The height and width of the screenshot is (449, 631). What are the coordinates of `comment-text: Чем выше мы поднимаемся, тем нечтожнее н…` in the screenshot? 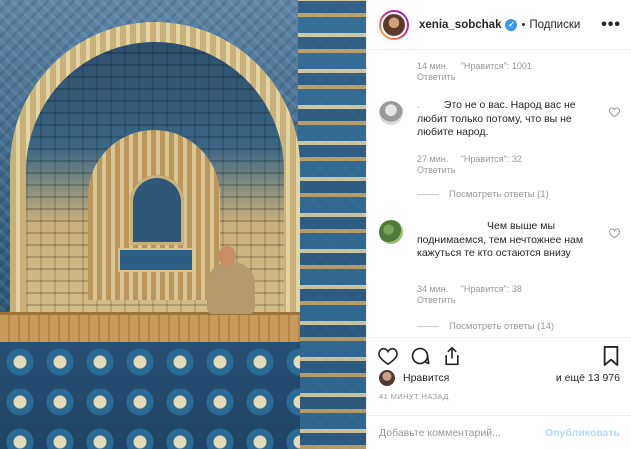 It's located at (502, 240).